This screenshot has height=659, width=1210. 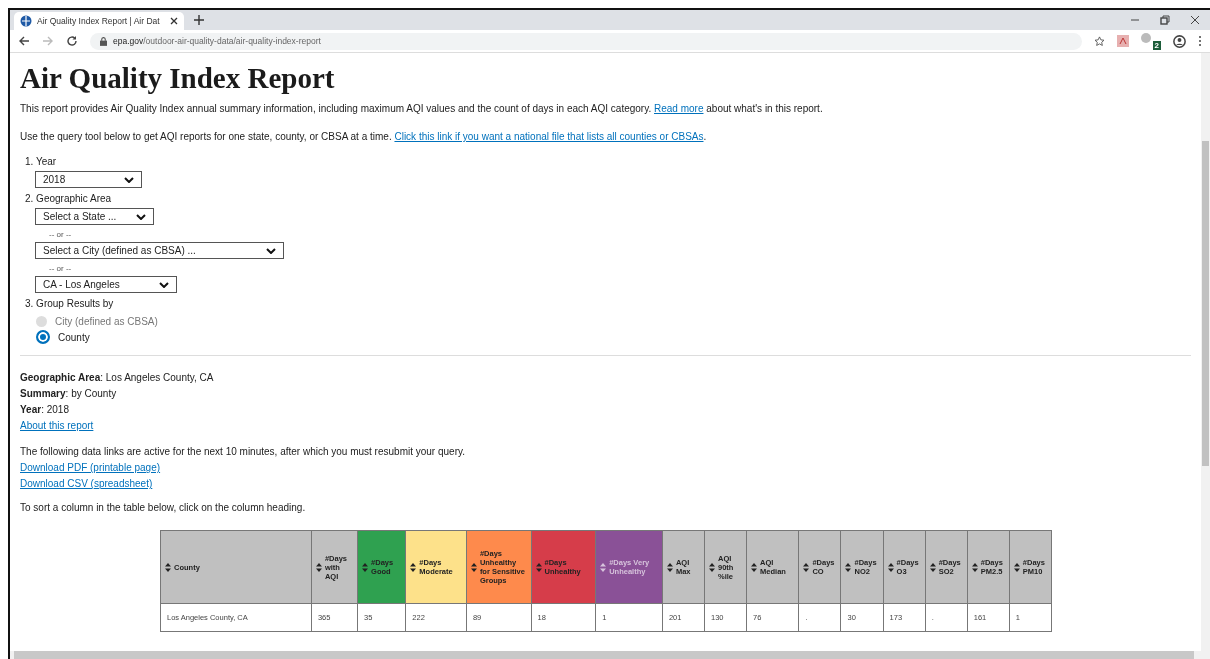 I want to click on menu-icon, so click(x=1200, y=41).